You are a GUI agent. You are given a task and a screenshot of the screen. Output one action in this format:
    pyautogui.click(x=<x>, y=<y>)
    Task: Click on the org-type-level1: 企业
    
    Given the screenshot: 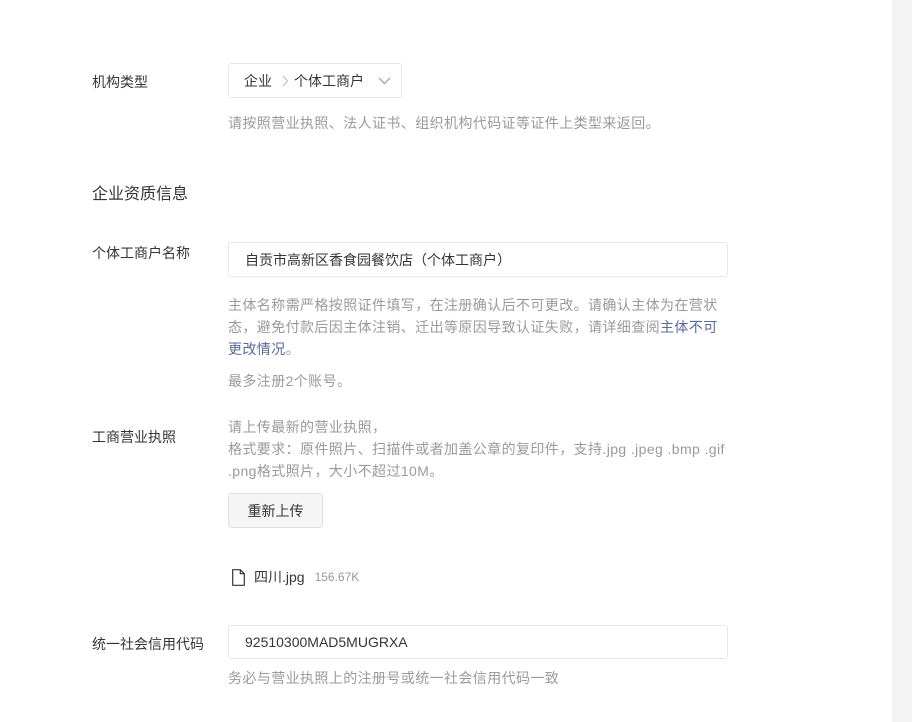 What is the action you would take?
    pyautogui.click(x=258, y=80)
    